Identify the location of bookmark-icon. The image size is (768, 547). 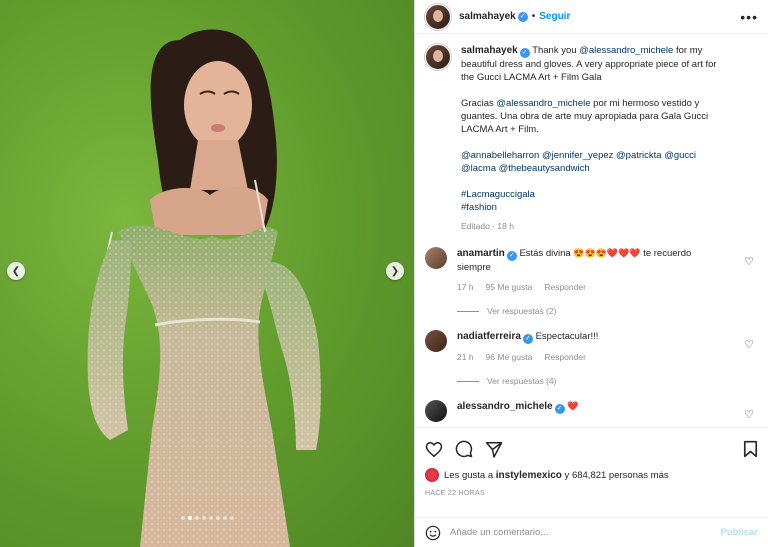
(750, 449).